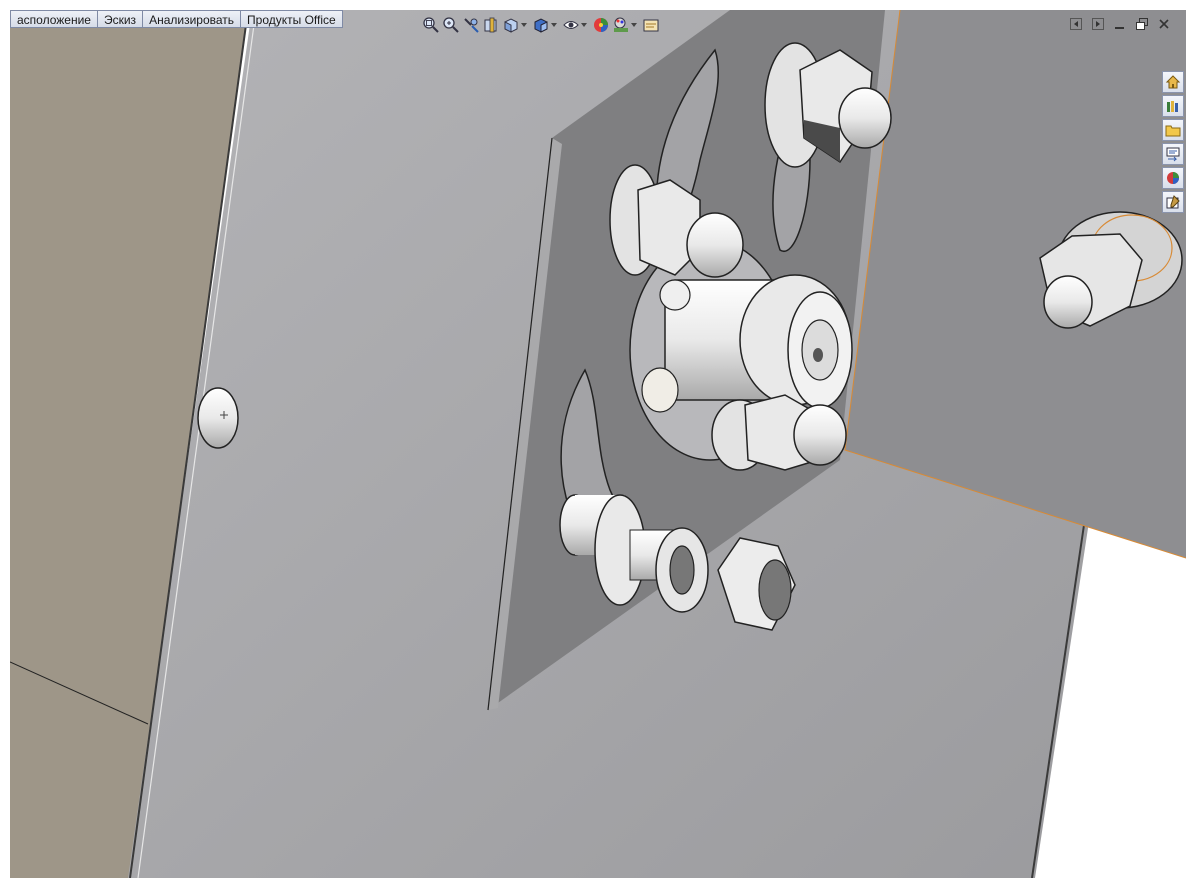 This screenshot has height=888, width=1196. I want to click on edit-appearance-icon, so click(601, 25).